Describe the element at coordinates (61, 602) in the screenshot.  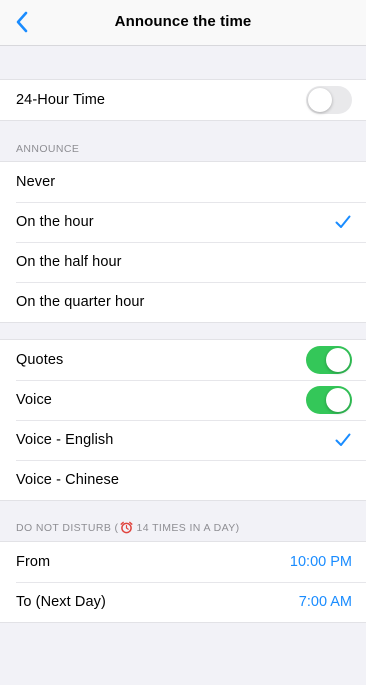
I see `row-label: To (Next Day)` at that location.